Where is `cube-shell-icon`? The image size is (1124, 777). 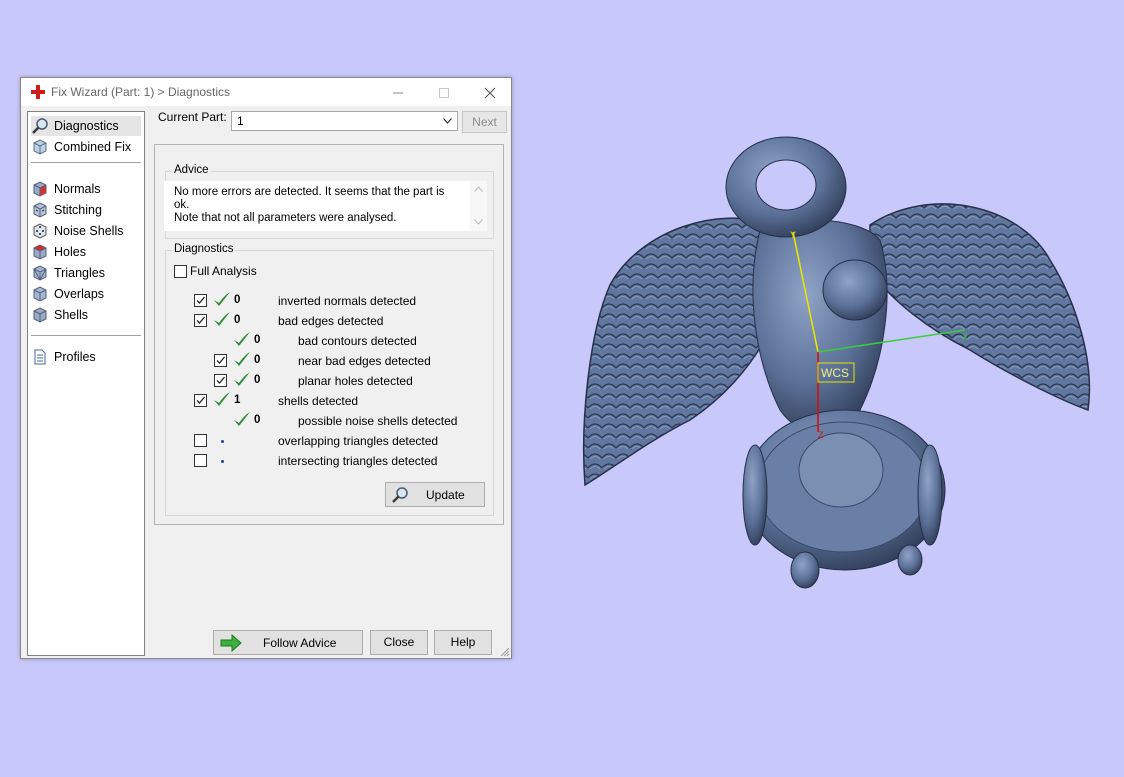
cube-shell-icon is located at coordinates (40, 315).